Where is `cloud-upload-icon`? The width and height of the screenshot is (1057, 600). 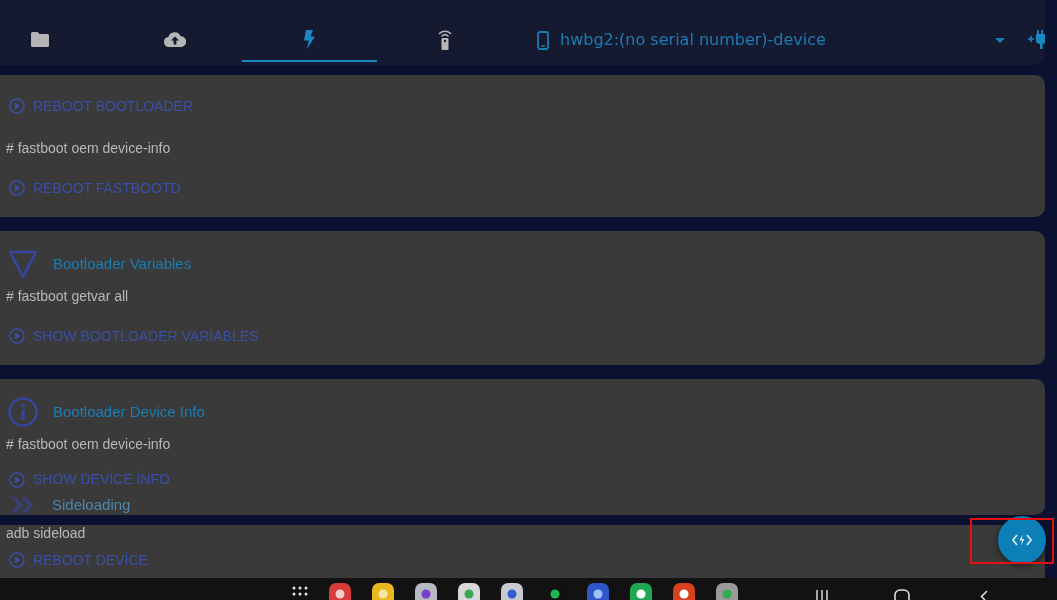
cloud-upload-icon is located at coordinates (174, 39).